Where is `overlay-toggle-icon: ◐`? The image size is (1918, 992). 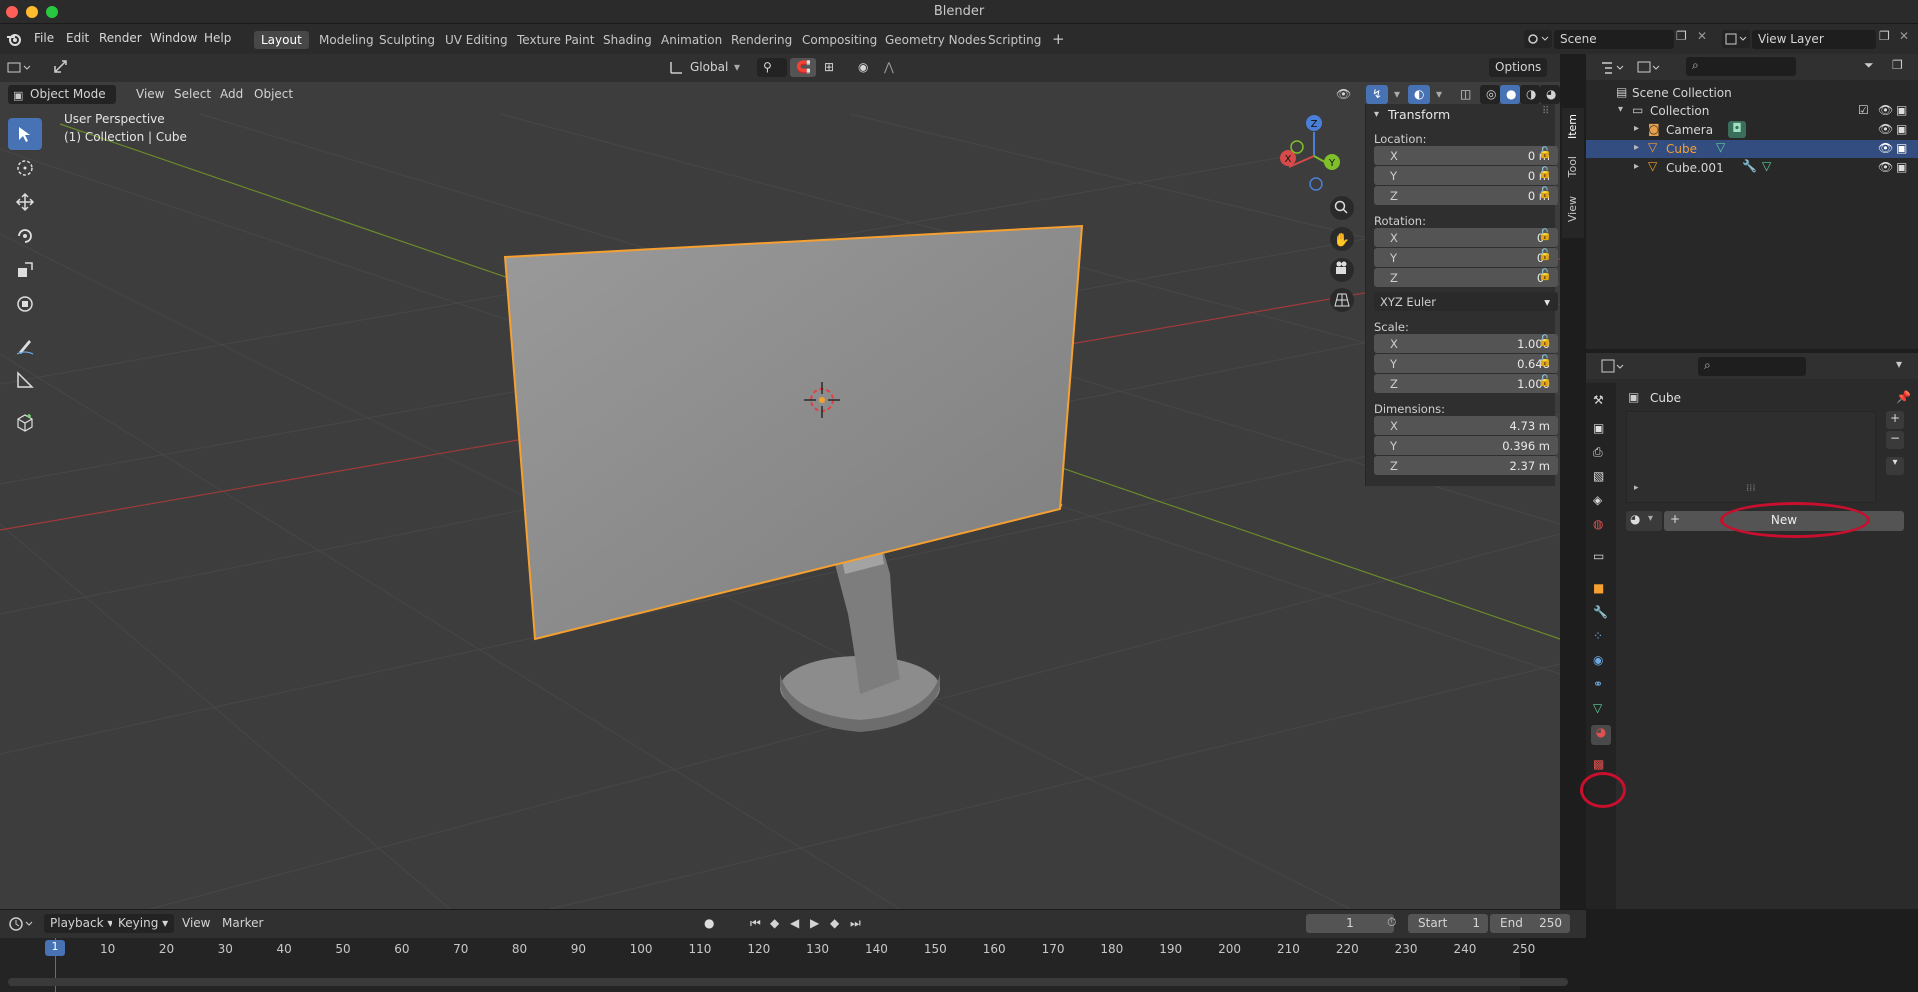
overlay-toggle-icon: ◐ is located at coordinates (1419, 94).